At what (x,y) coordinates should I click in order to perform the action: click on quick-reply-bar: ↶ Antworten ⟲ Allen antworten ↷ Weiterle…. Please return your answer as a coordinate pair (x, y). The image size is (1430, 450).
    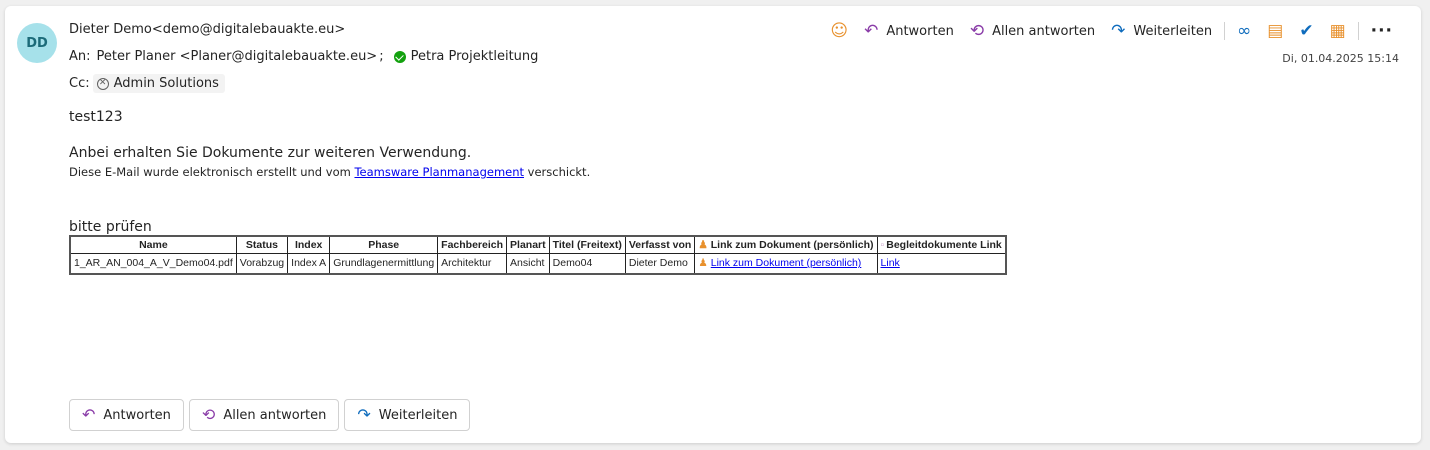
    Looking at the image, I should click on (270, 415).